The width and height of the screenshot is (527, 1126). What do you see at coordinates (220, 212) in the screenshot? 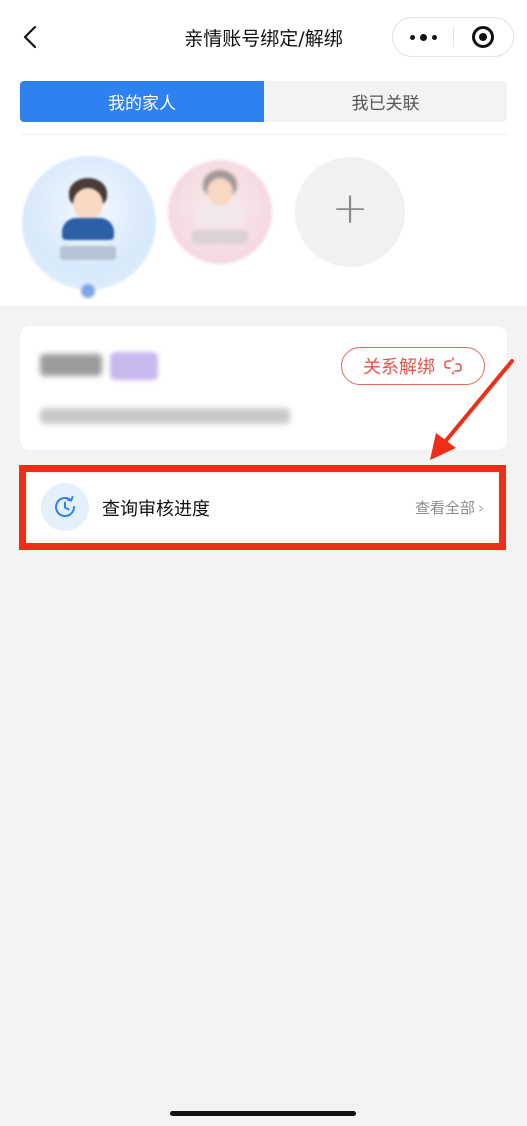
I see `family-member-avatar` at bounding box center [220, 212].